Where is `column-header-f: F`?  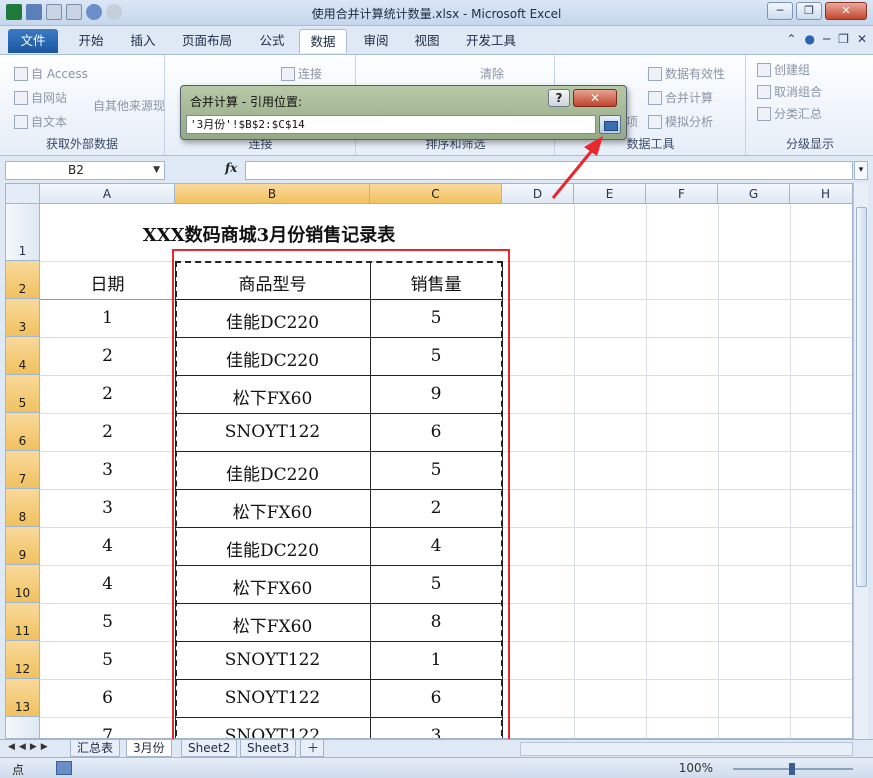
column-header-f: F is located at coordinates (682, 194).